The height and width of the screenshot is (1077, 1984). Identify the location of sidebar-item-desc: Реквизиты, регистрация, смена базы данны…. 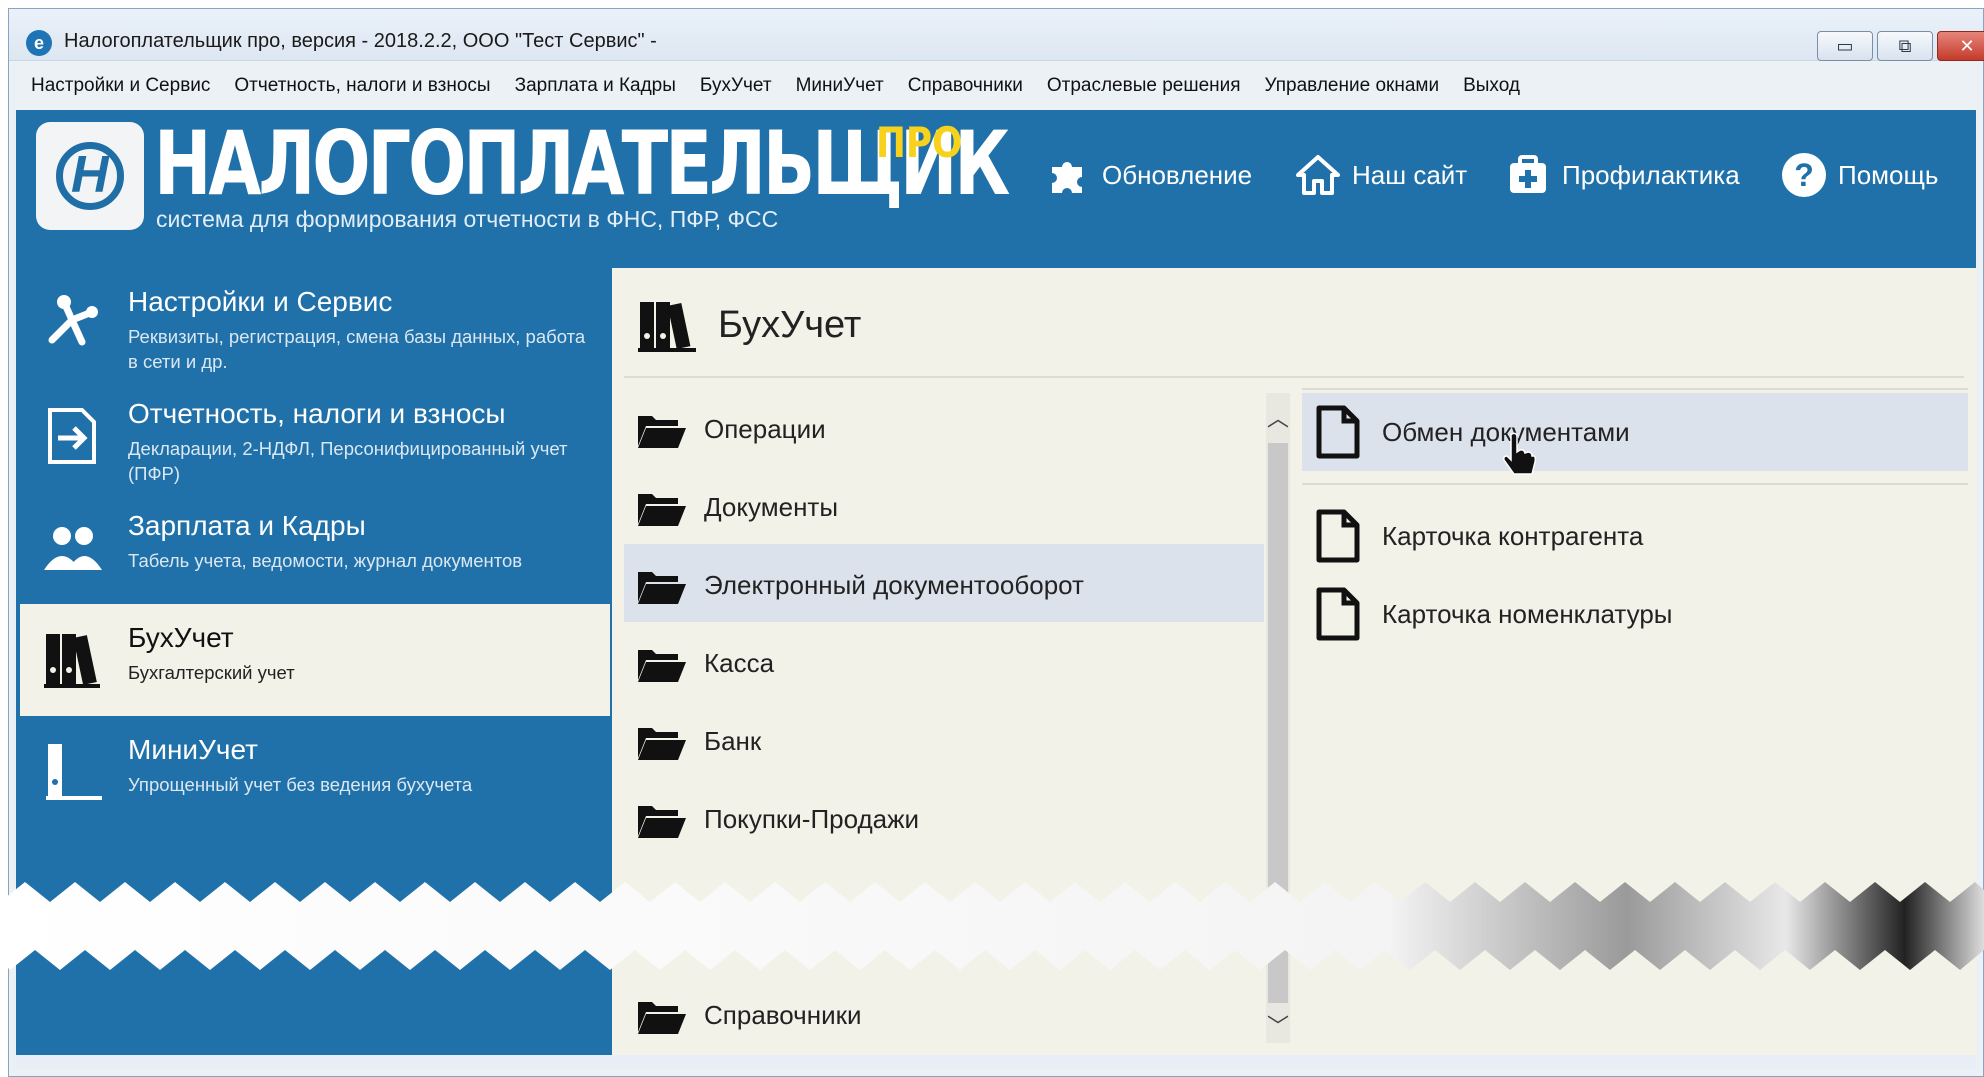
(357, 349).